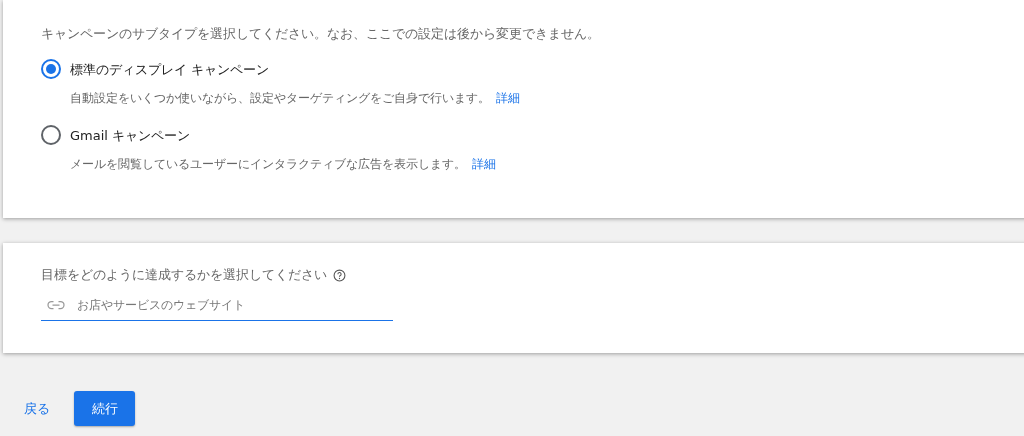 This screenshot has width=1024, height=436. I want to click on continue-button: 続行, so click(104, 408).